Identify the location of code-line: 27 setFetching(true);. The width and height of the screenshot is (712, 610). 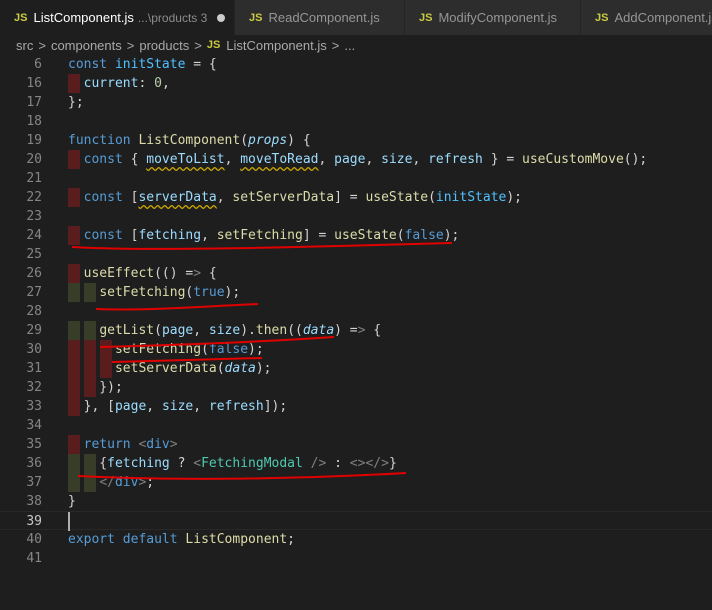
(356, 292).